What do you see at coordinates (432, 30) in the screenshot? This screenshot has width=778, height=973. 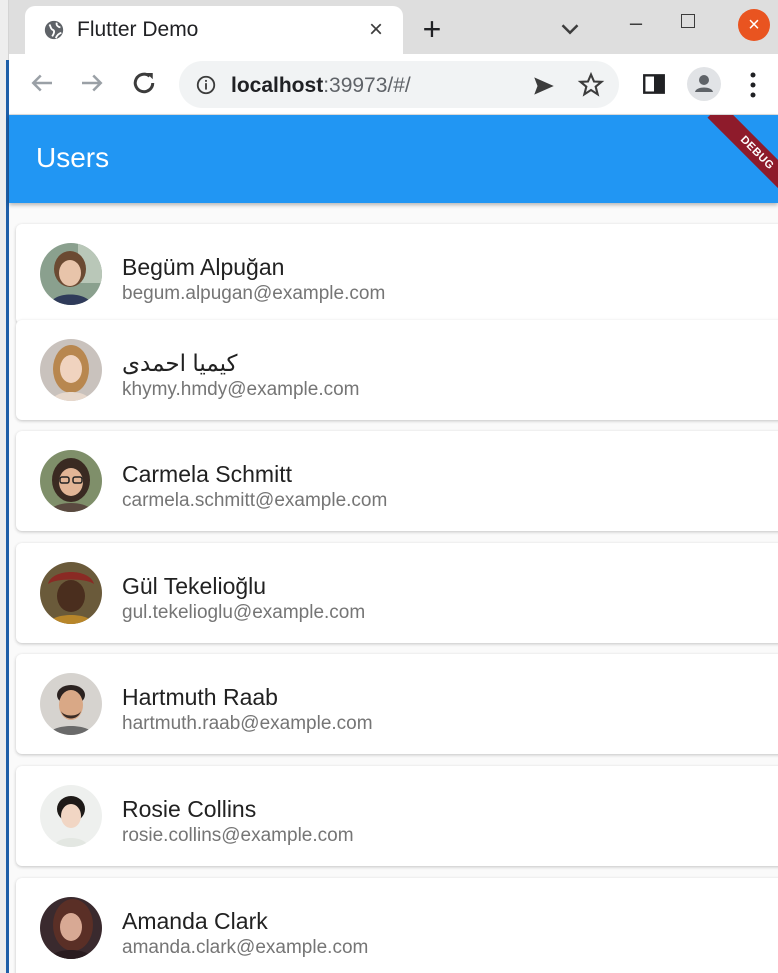 I see `plus-icon: +` at bounding box center [432, 30].